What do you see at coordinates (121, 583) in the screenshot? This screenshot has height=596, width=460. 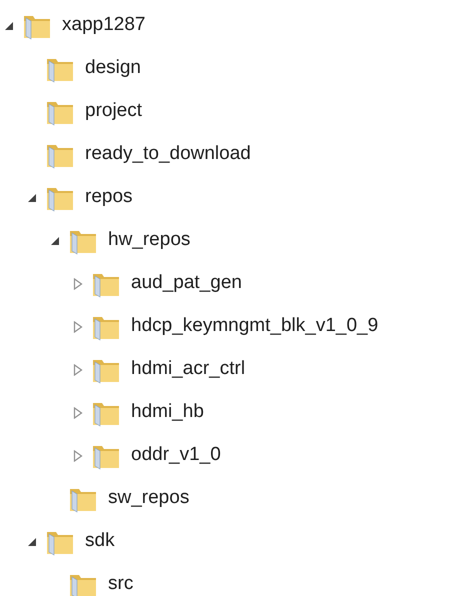 I see `folder-label: src` at bounding box center [121, 583].